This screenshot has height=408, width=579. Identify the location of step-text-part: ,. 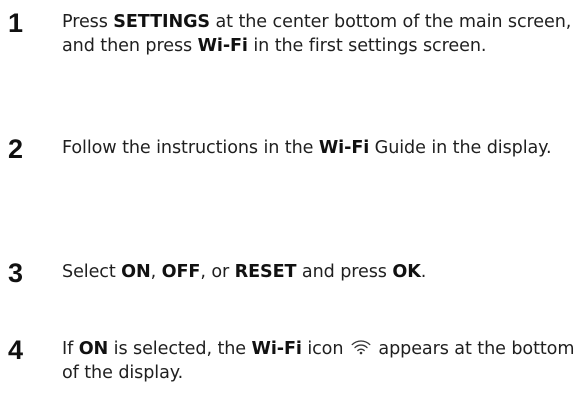
(156, 272).